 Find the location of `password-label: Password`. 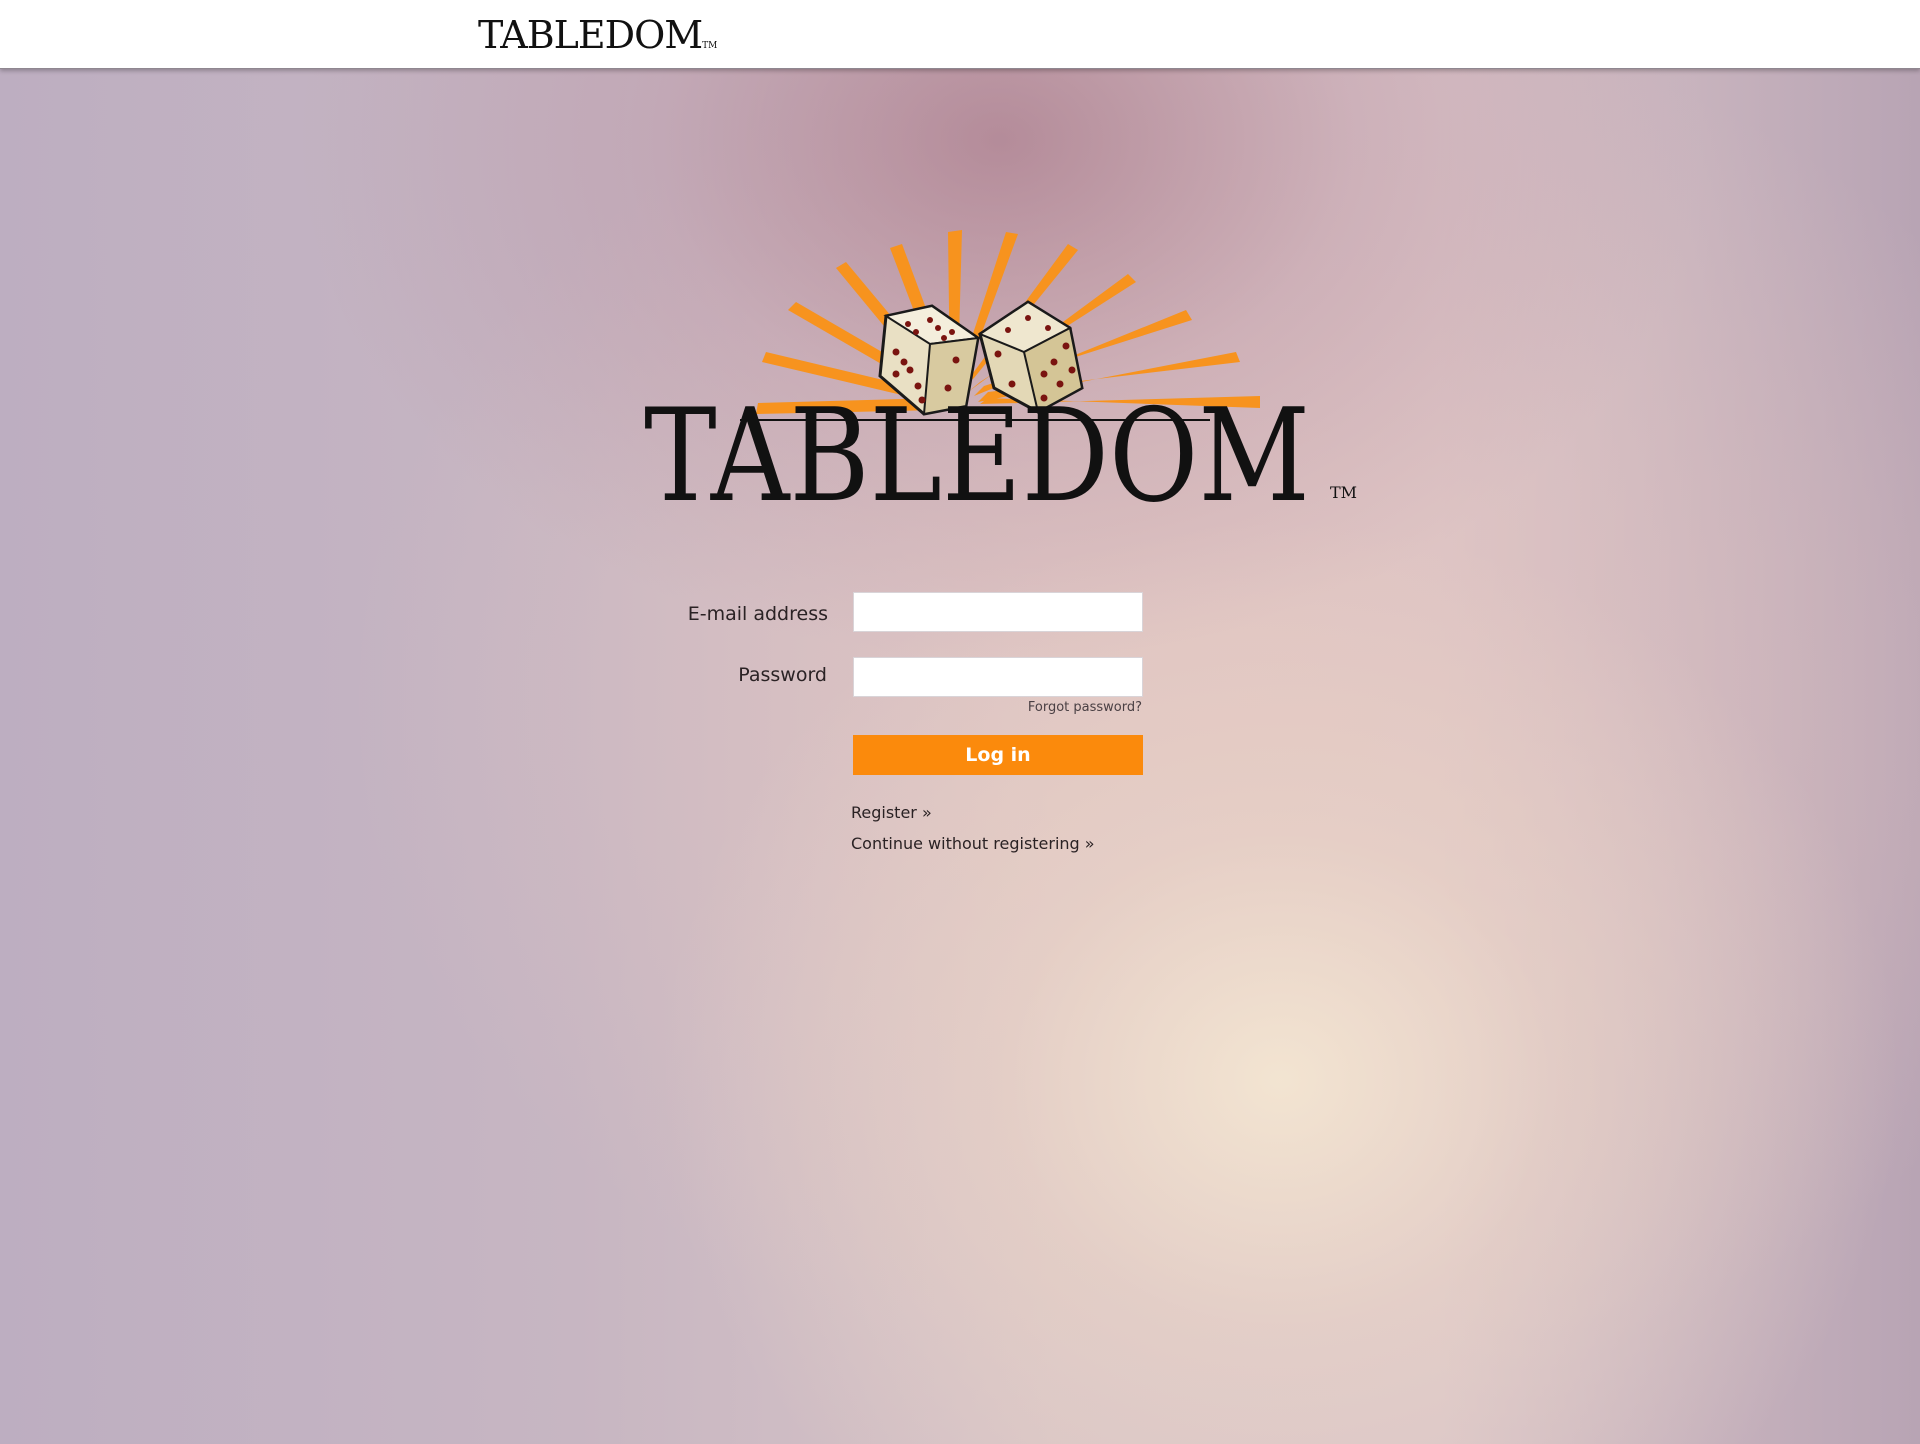

password-label: Password is located at coordinates (782, 675).